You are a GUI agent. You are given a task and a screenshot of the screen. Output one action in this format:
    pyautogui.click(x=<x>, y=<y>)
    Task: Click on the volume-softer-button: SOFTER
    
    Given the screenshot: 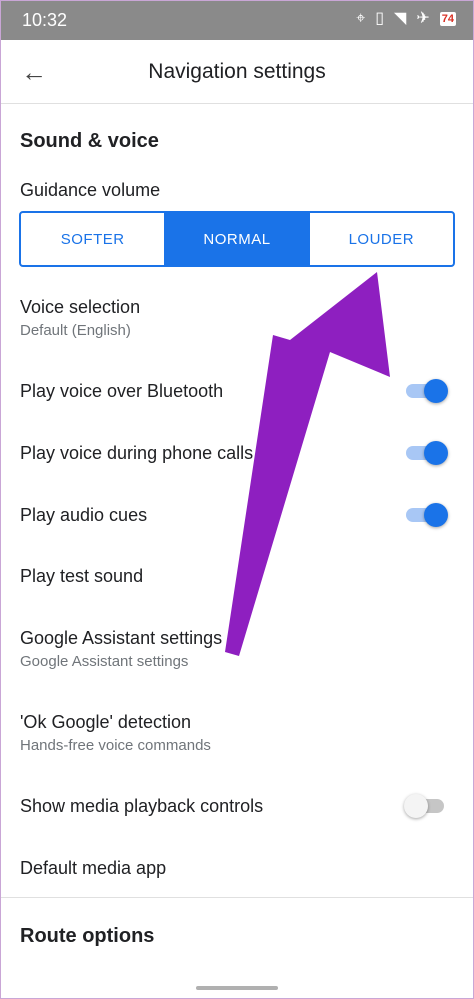 What is the action you would take?
    pyautogui.click(x=92, y=239)
    